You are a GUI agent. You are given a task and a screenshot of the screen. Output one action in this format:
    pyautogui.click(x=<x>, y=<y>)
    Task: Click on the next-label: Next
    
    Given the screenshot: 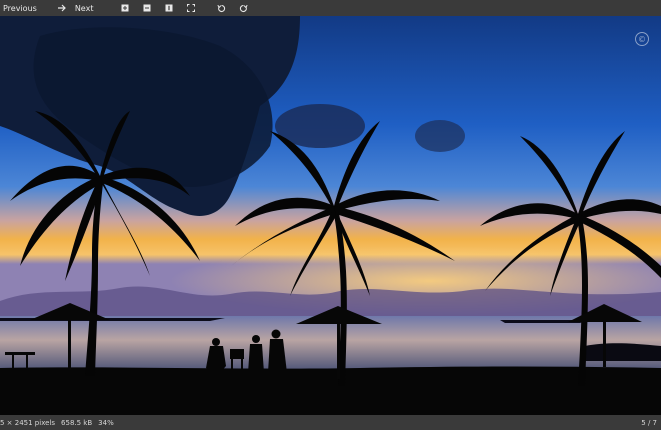 What is the action you would take?
    pyautogui.click(x=84, y=8)
    